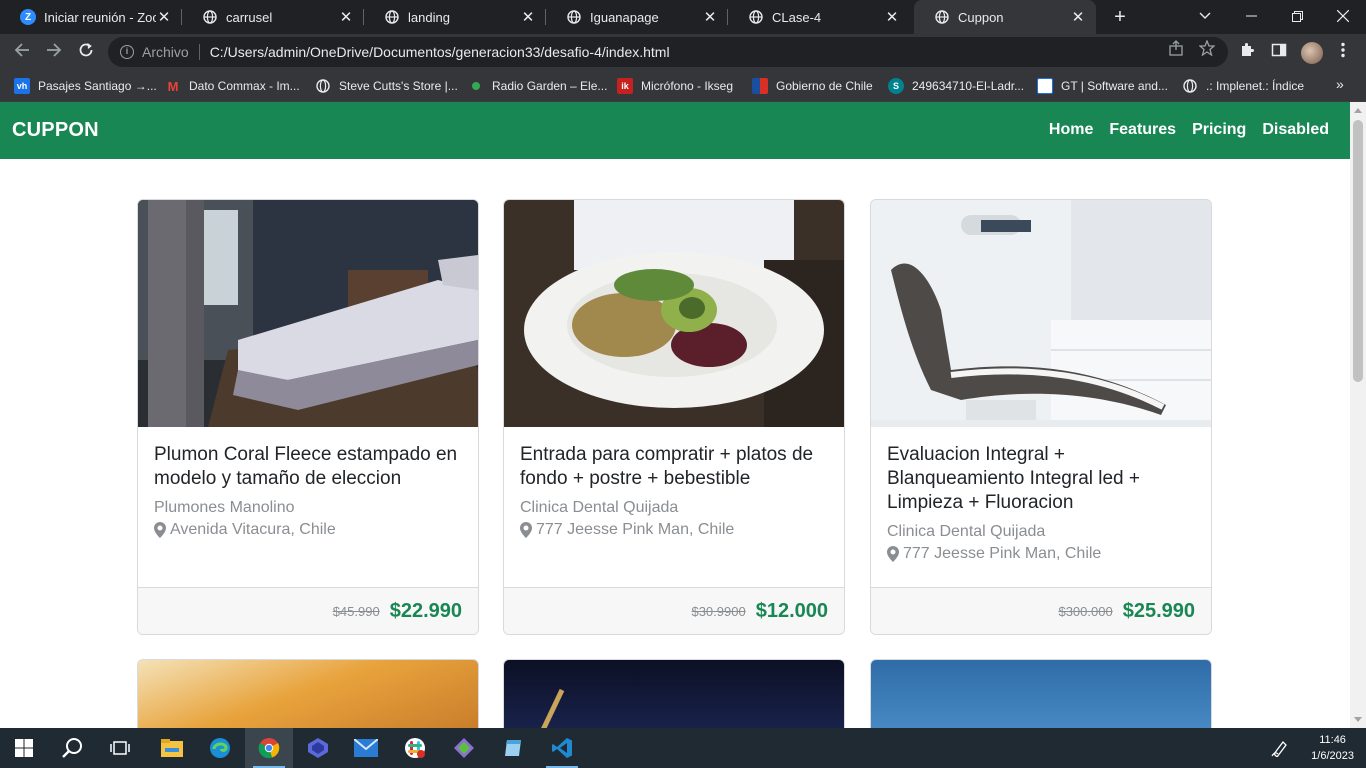  I want to click on bookmark-label: .: Implenet.: Índice, so click(1255, 86).